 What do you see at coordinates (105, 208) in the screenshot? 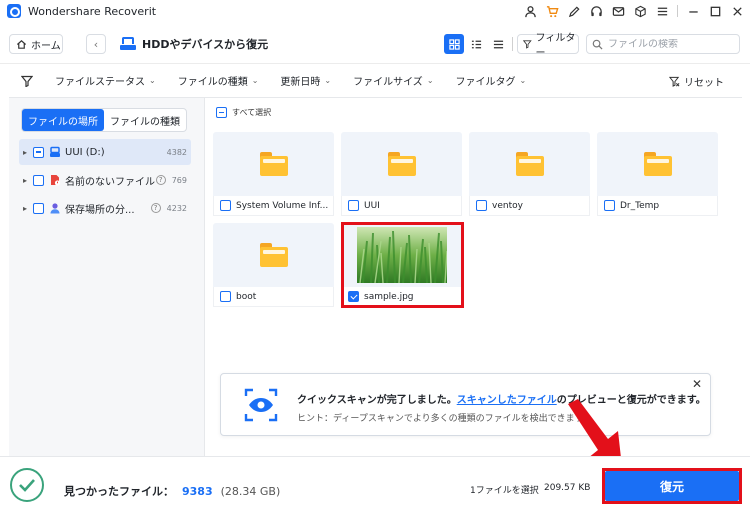
I see `tree-item-lost-location: ▸ 保存場所の分... ? 4232` at bounding box center [105, 208].